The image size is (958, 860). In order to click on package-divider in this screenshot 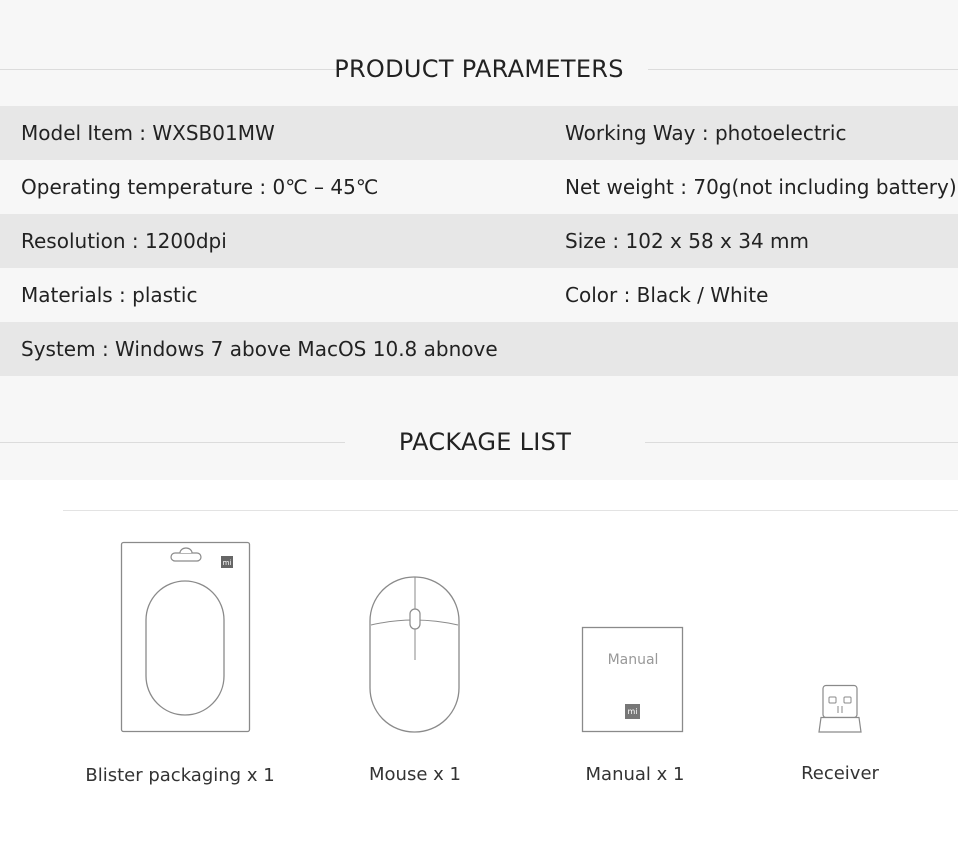, I will do `click(510, 510)`.